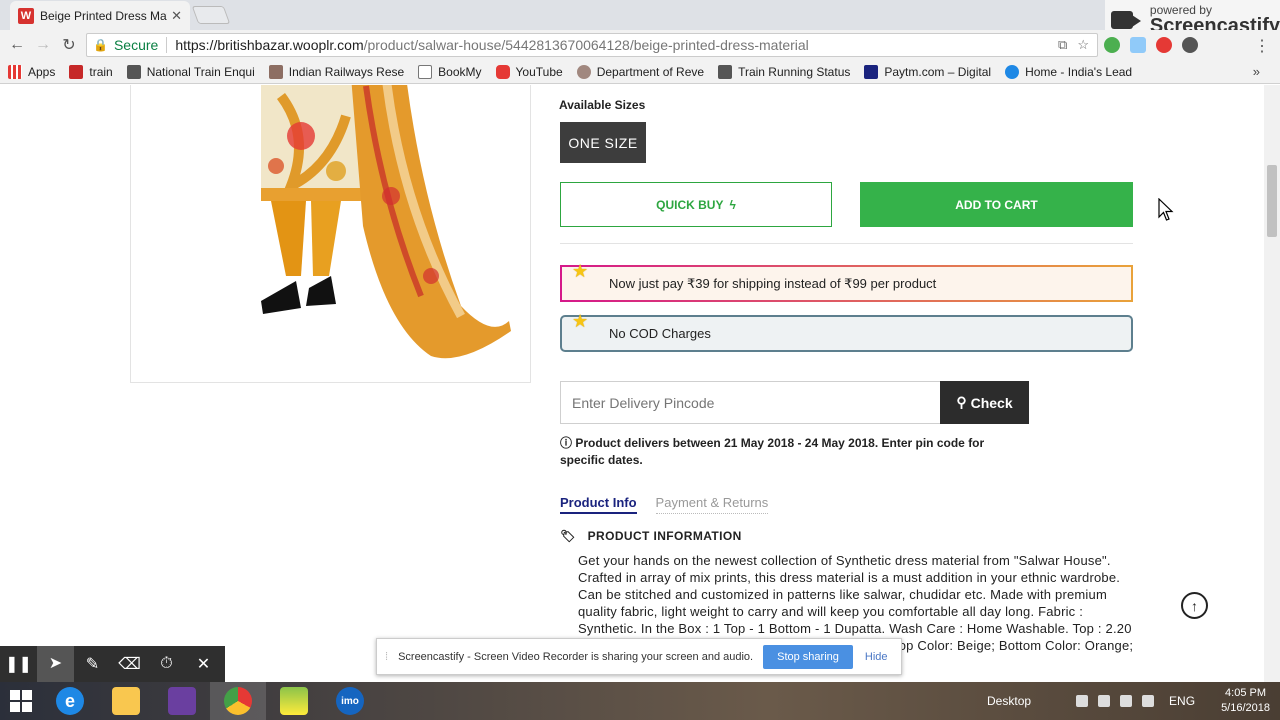 Image resolution: width=1280 pixels, height=720 pixels. Describe the element at coordinates (784, 71) in the screenshot. I see `bookmark-train-running-status: Train Running Status` at that location.